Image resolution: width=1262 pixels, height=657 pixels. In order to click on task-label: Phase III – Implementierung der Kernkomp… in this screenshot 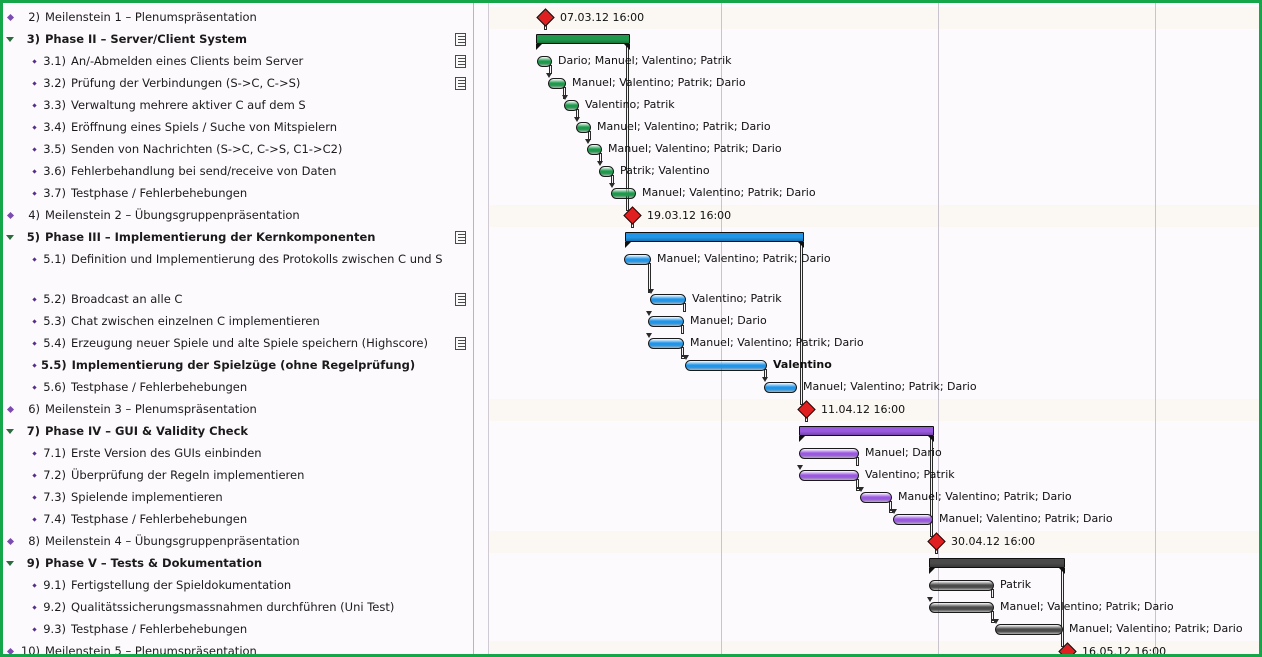, I will do `click(210, 237)`.